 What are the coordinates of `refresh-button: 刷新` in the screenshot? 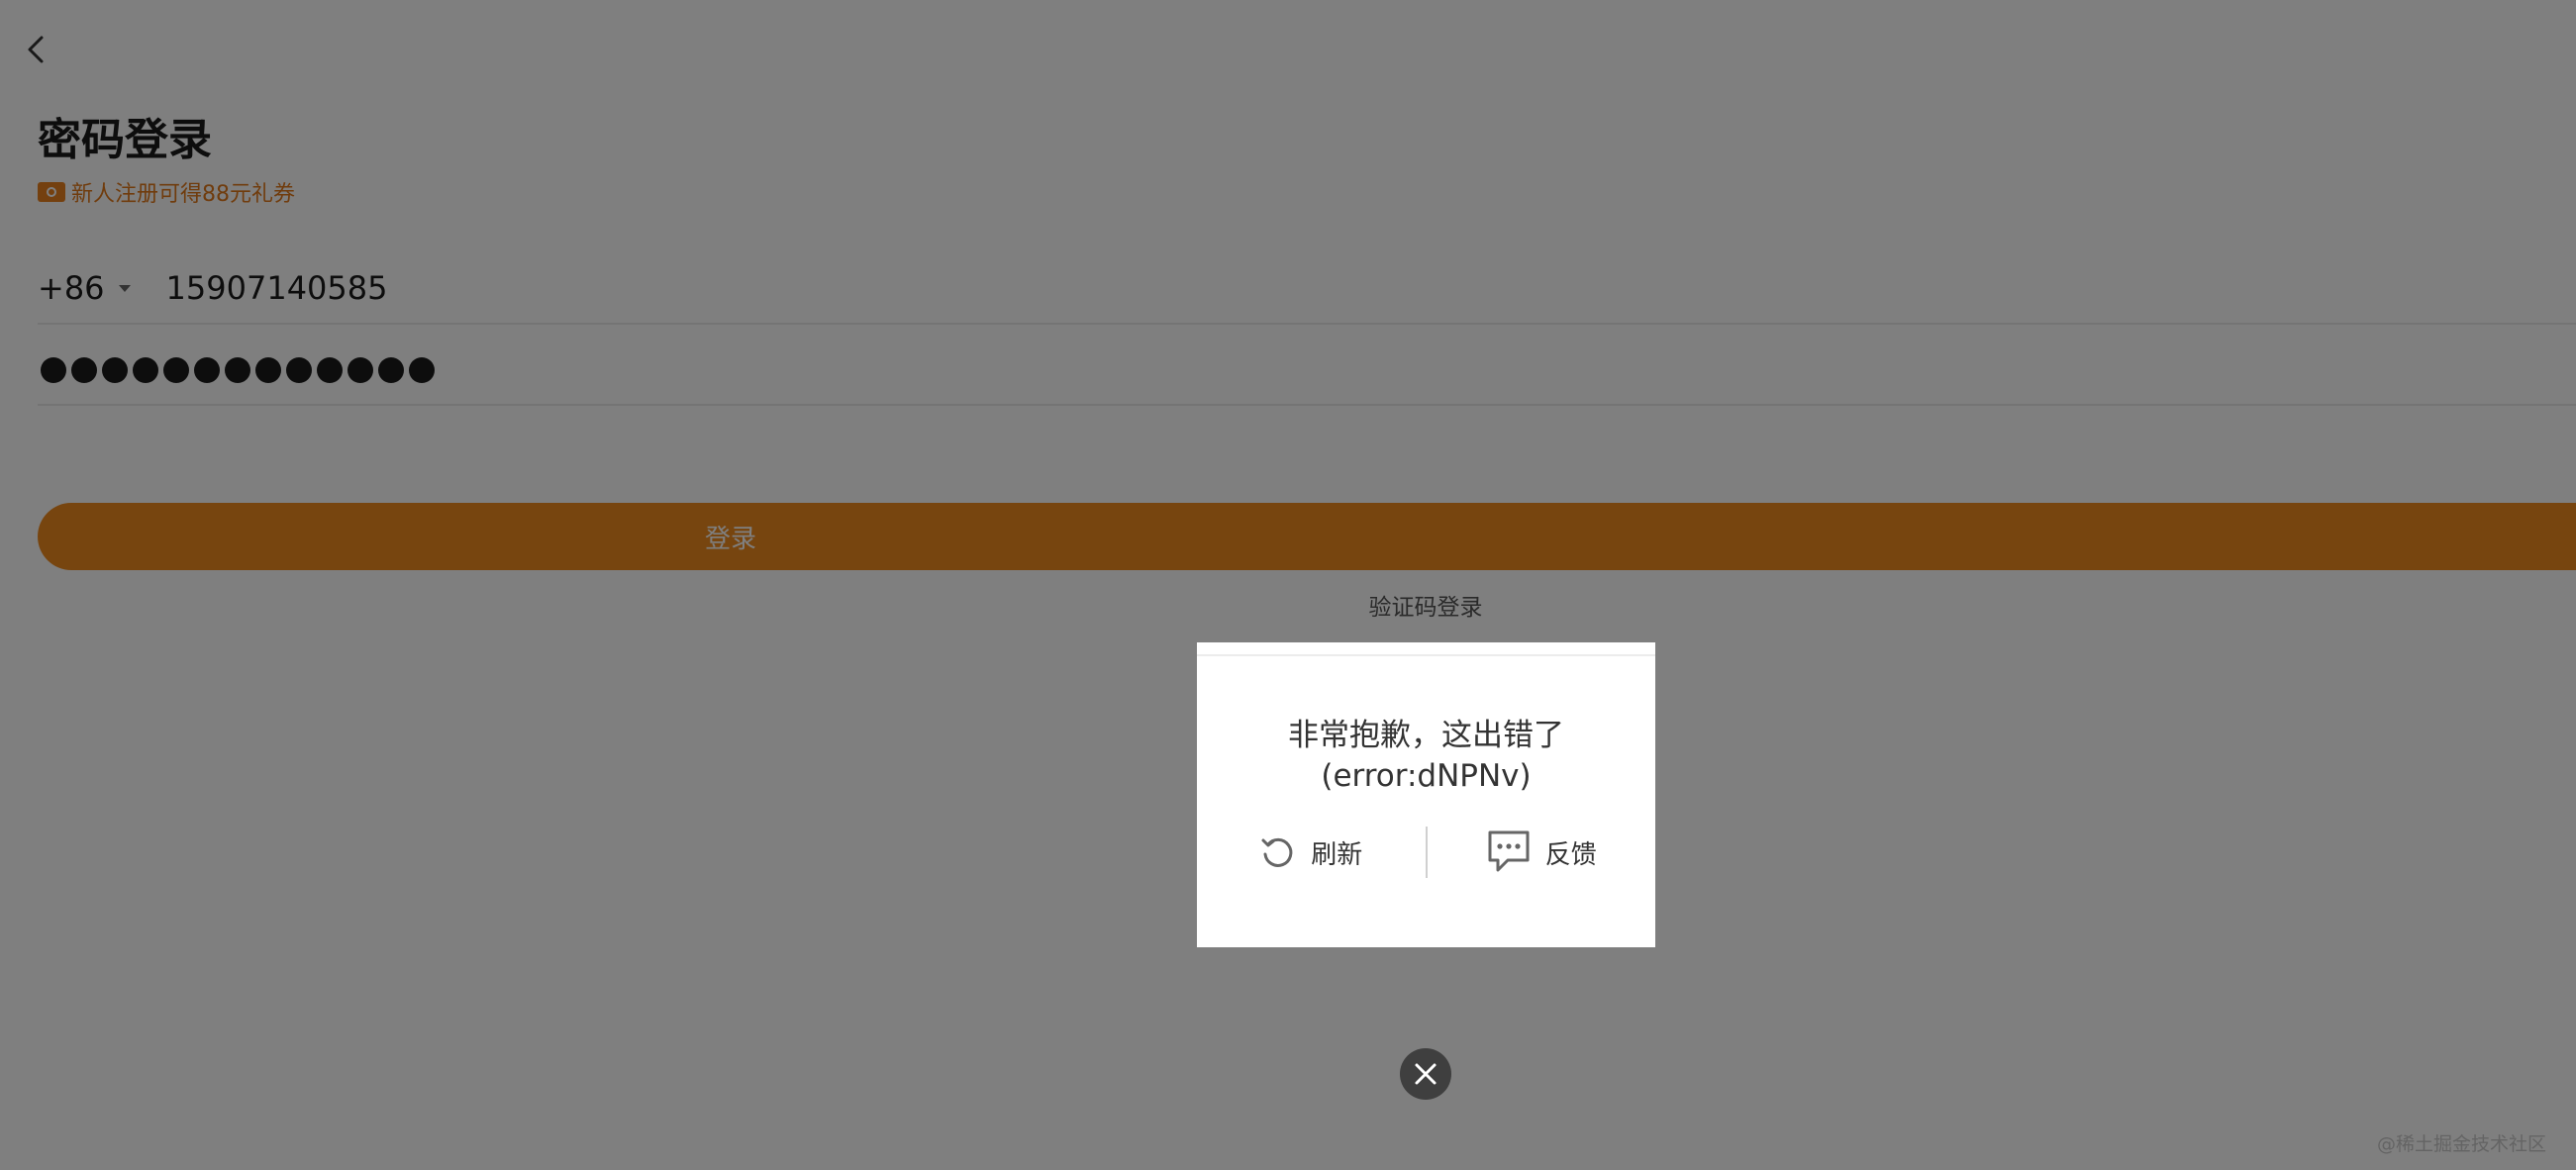 It's located at (1312, 852).